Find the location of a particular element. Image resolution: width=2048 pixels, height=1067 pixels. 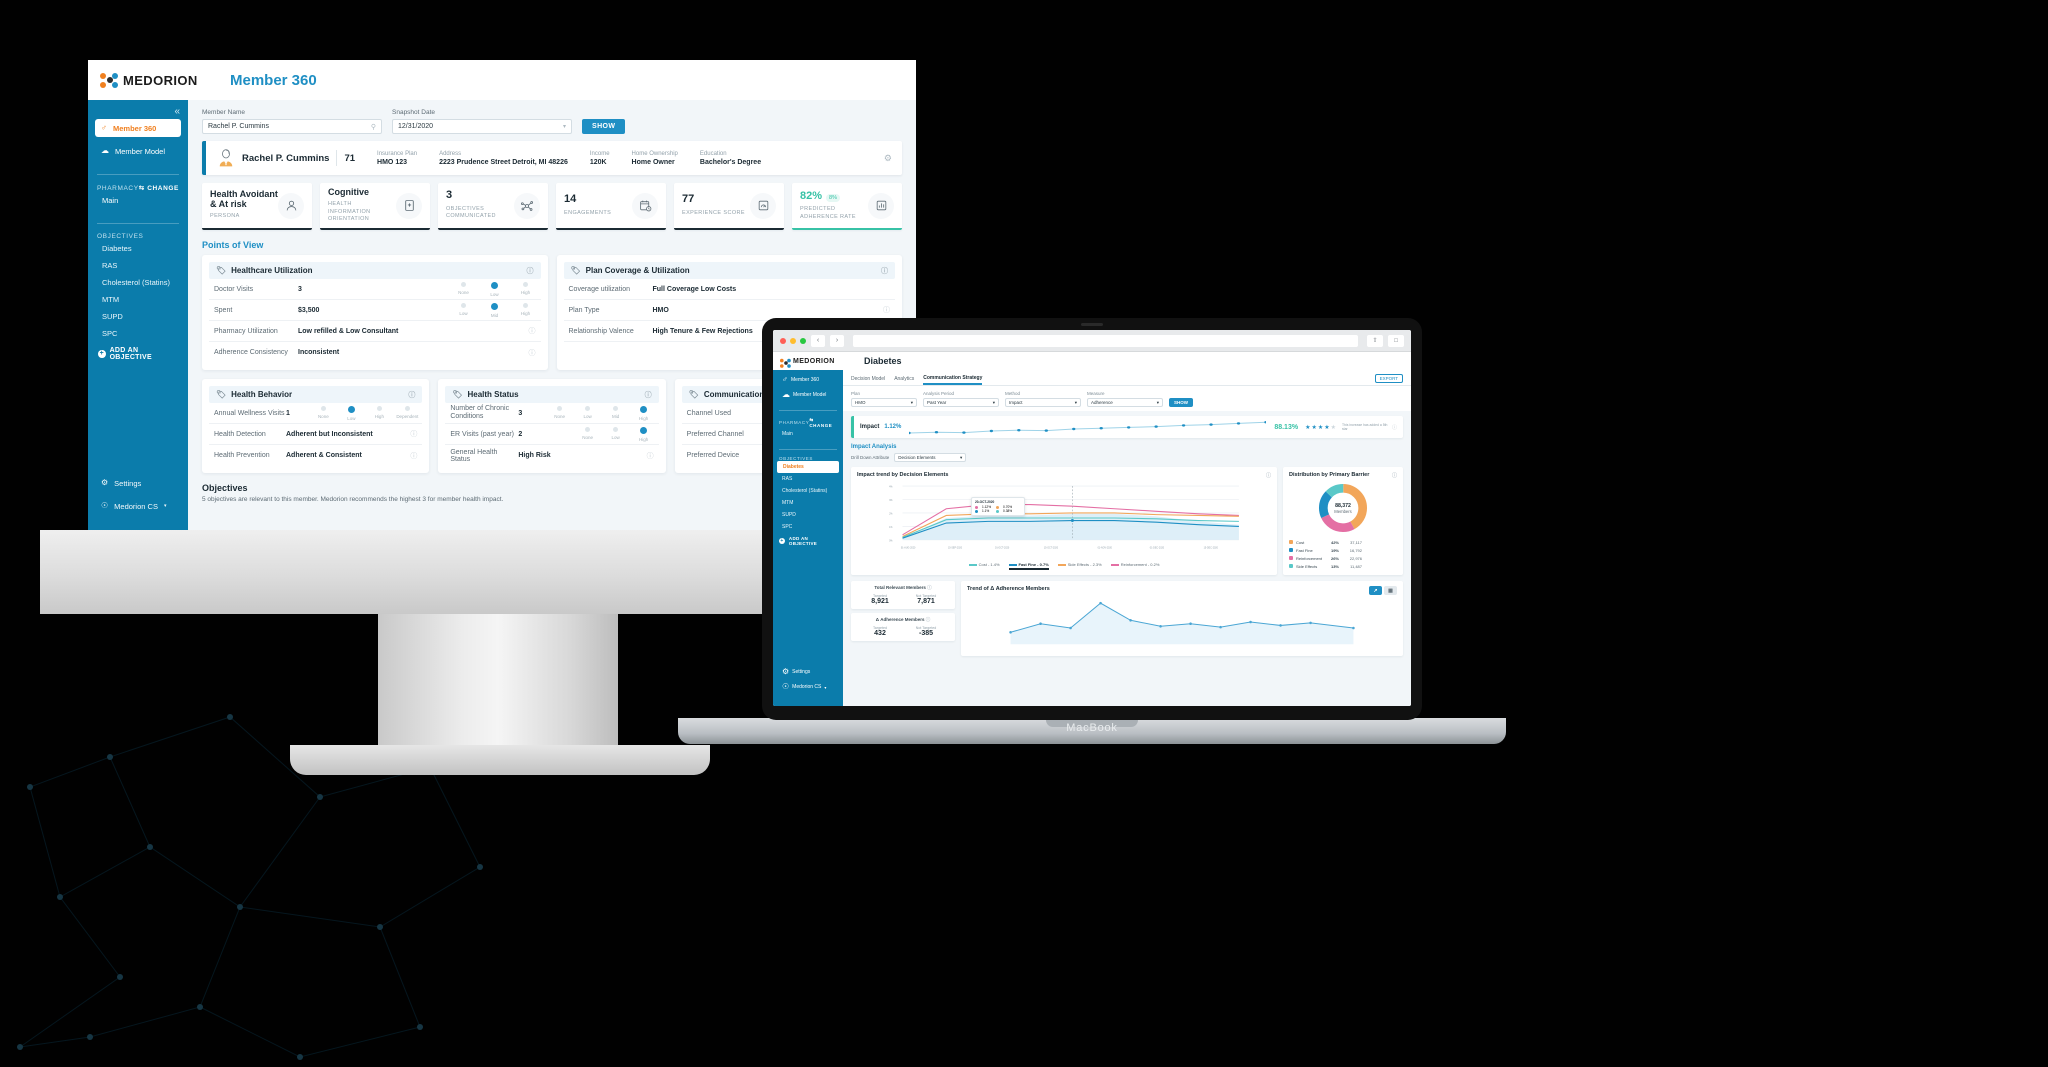

kpi-persona: Health Avoidant & At risk PERSONA is located at coordinates (257, 206).